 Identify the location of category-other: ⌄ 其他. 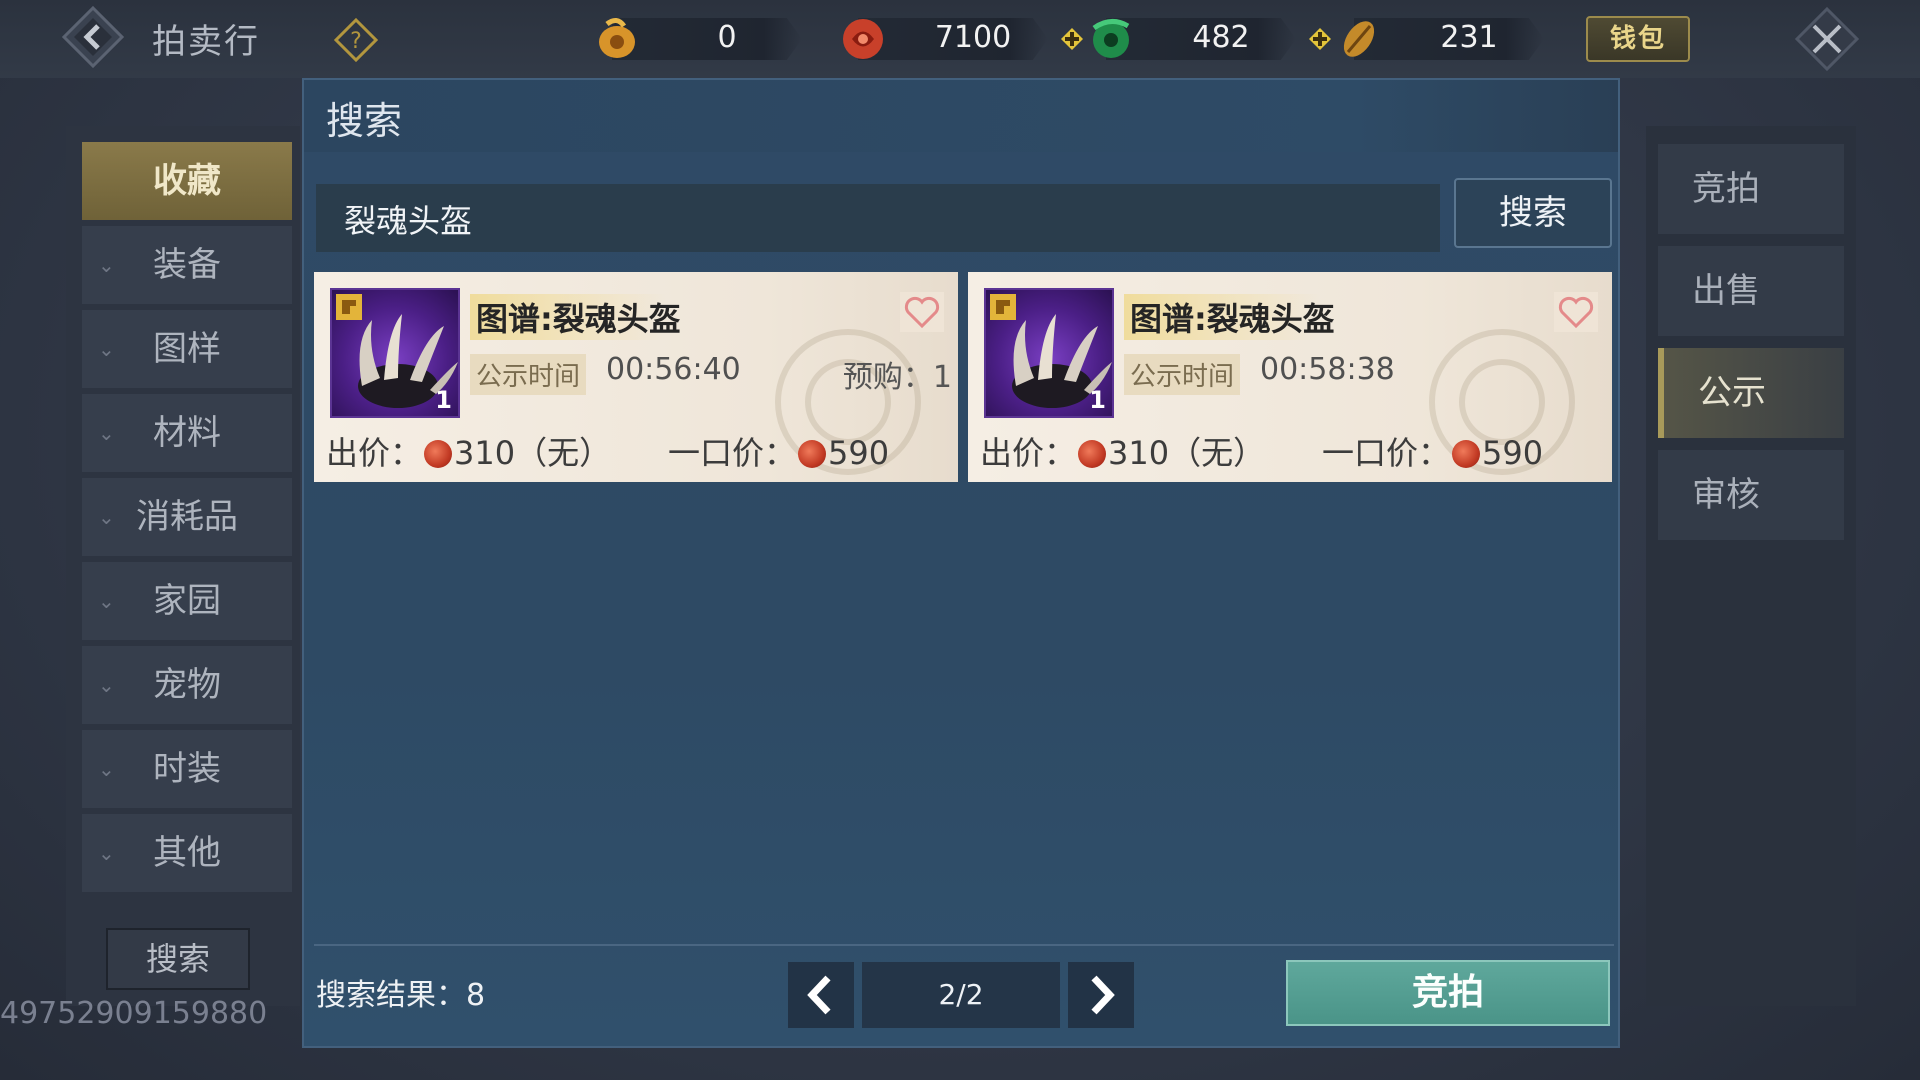
(187, 853).